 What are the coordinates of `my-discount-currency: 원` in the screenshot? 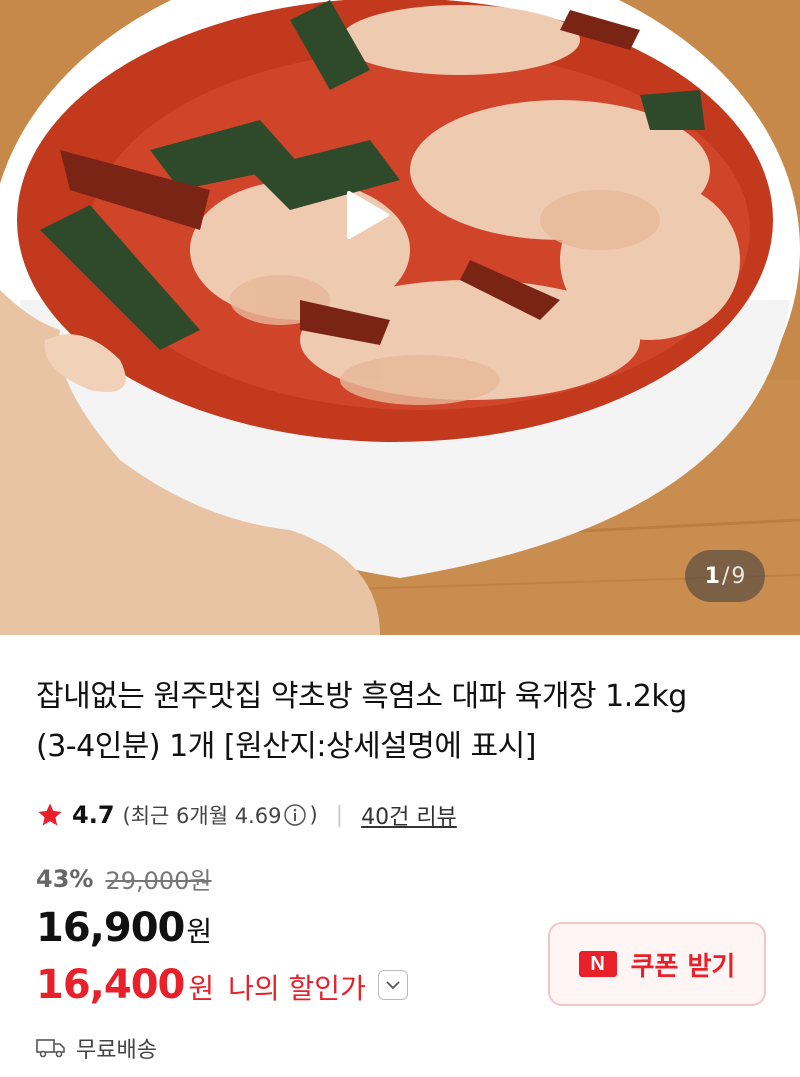 It's located at (201, 988).